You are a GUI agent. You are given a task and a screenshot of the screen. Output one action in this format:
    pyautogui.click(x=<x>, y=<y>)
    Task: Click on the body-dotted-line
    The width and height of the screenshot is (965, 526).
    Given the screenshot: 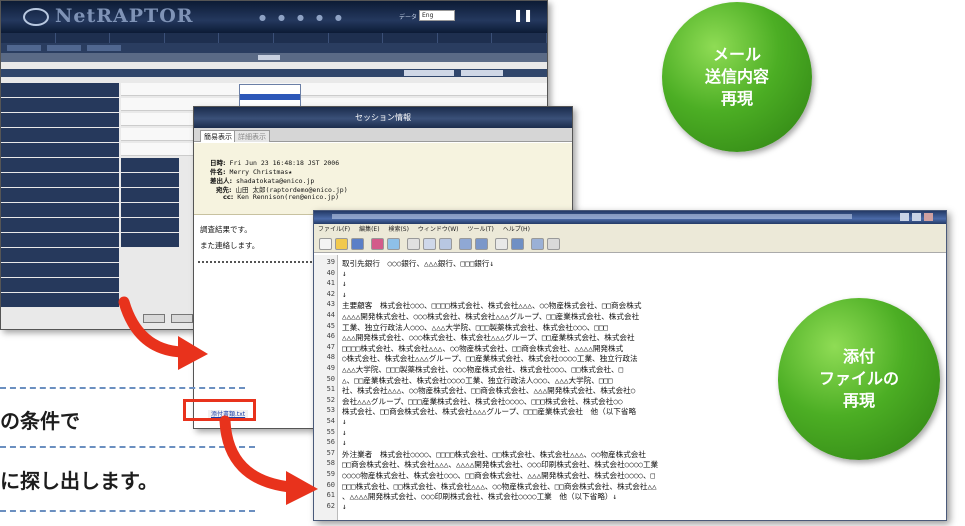 What is the action you would take?
    pyautogui.click(x=263, y=262)
    